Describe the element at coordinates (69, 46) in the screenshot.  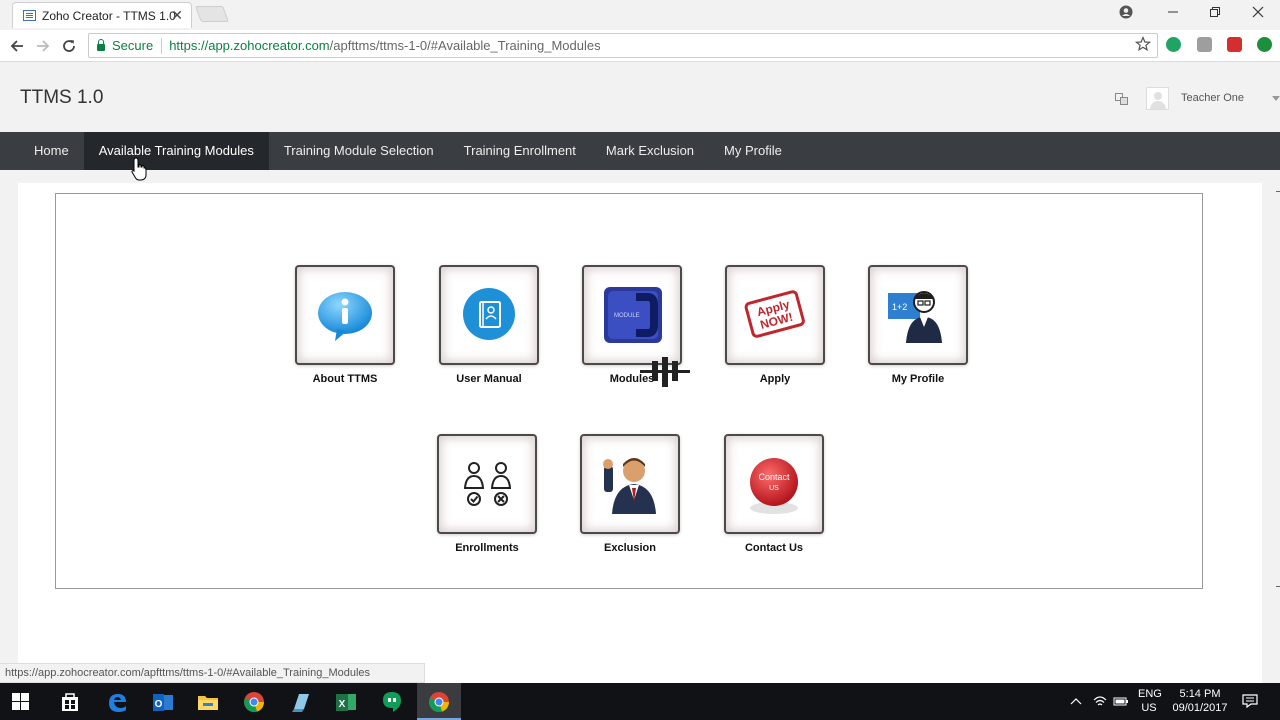
I see `reload-icon` at that location.